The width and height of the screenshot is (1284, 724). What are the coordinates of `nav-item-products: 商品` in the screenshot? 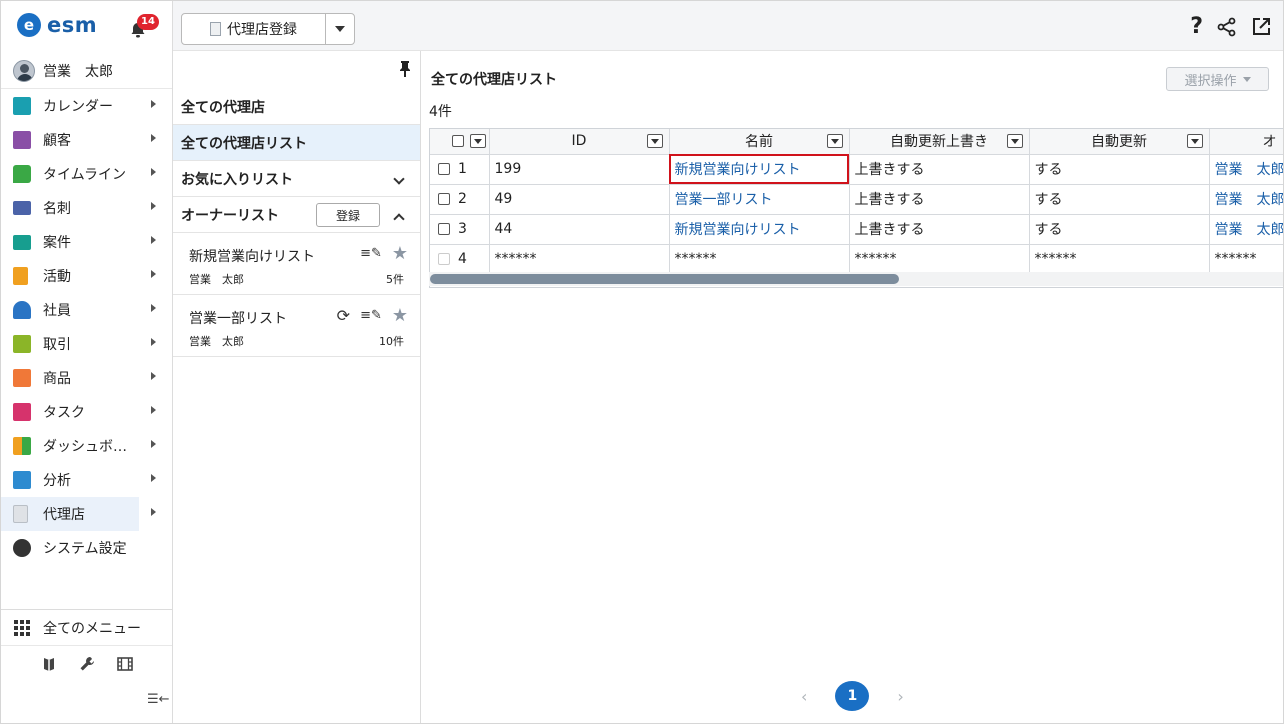 It's located at (86, 378).